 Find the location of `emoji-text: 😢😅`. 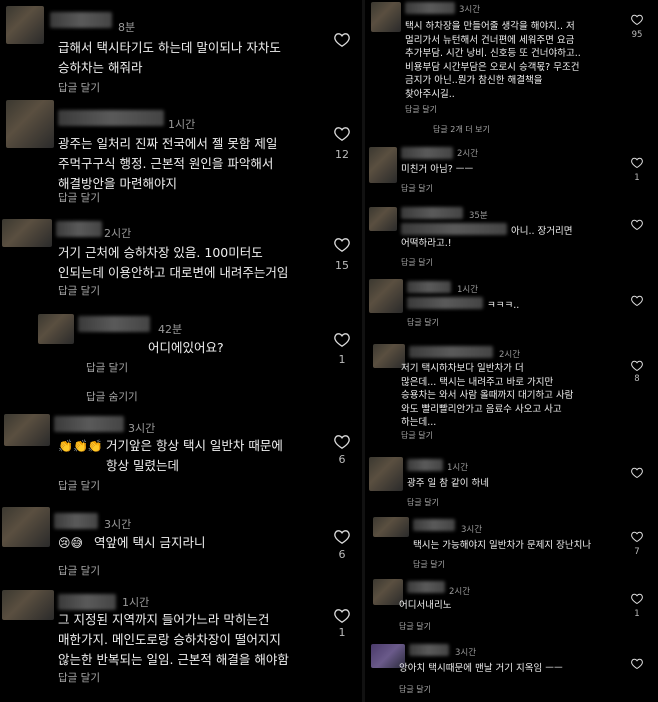

emoji-text: 😢😅 is located at coordinates (71, 543).